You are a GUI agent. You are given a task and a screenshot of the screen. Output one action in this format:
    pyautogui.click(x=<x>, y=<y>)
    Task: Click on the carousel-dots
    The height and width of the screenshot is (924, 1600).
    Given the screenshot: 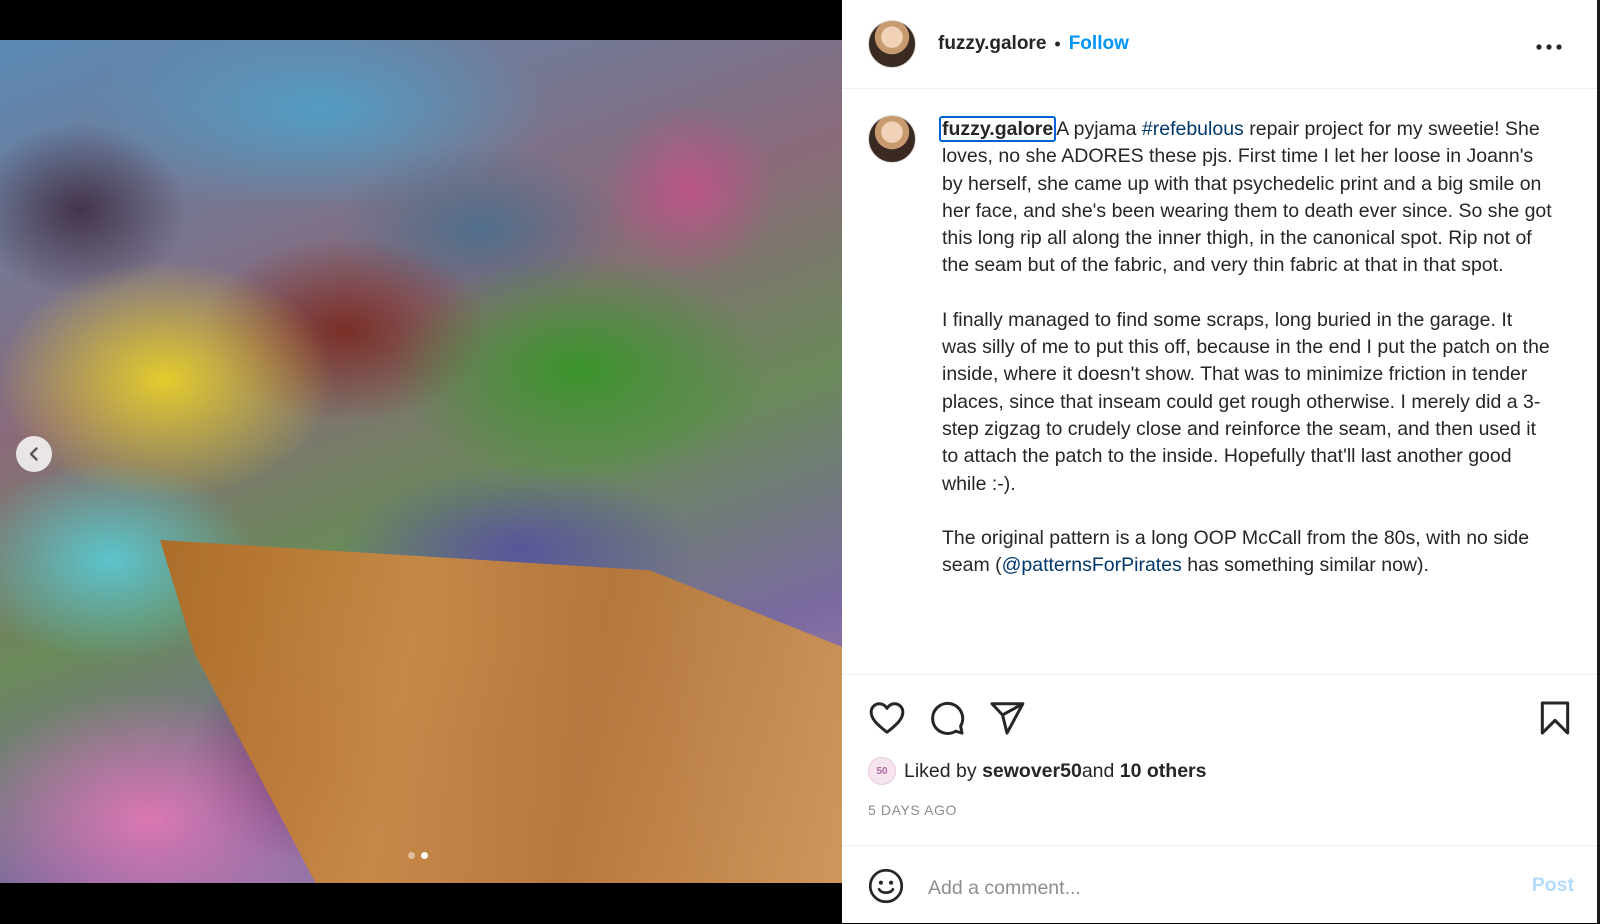 What is the action you would take?
    pyautogui.click(x=418, y=855)
    